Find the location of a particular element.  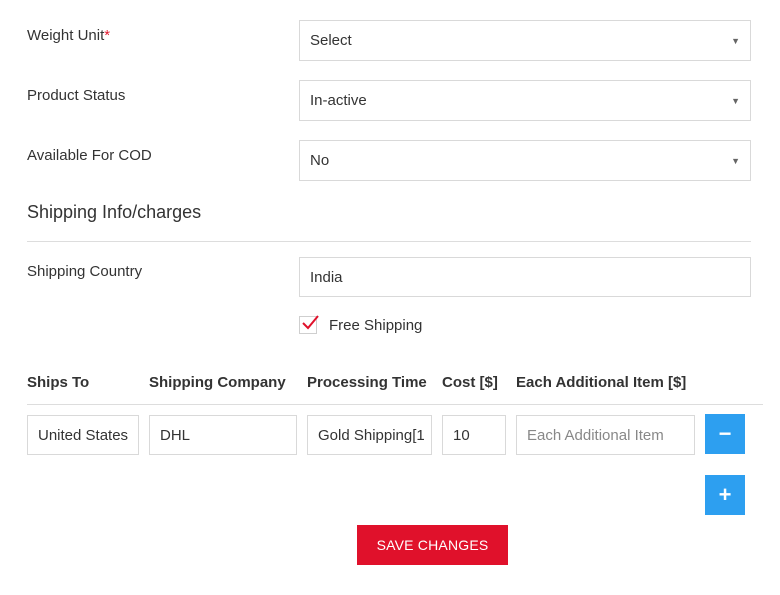

column-header-cost: Cost [$] is located at coordinates (470, 382).